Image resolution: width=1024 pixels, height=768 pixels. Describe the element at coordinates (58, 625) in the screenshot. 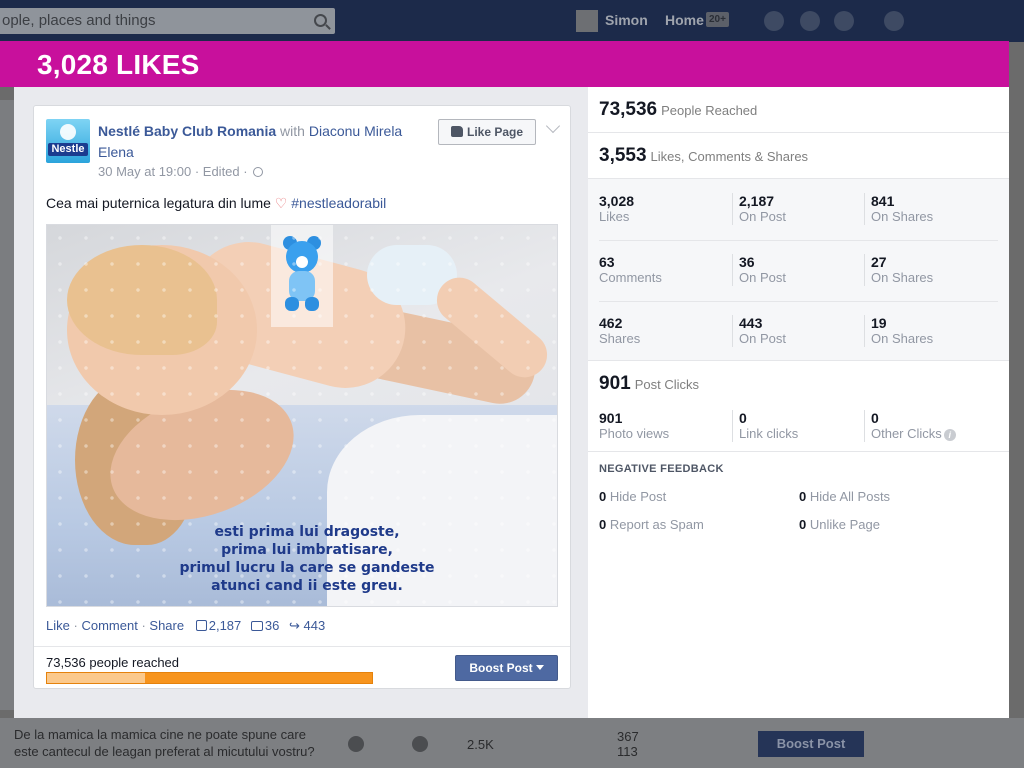

I see `like-link: Like` at that location.